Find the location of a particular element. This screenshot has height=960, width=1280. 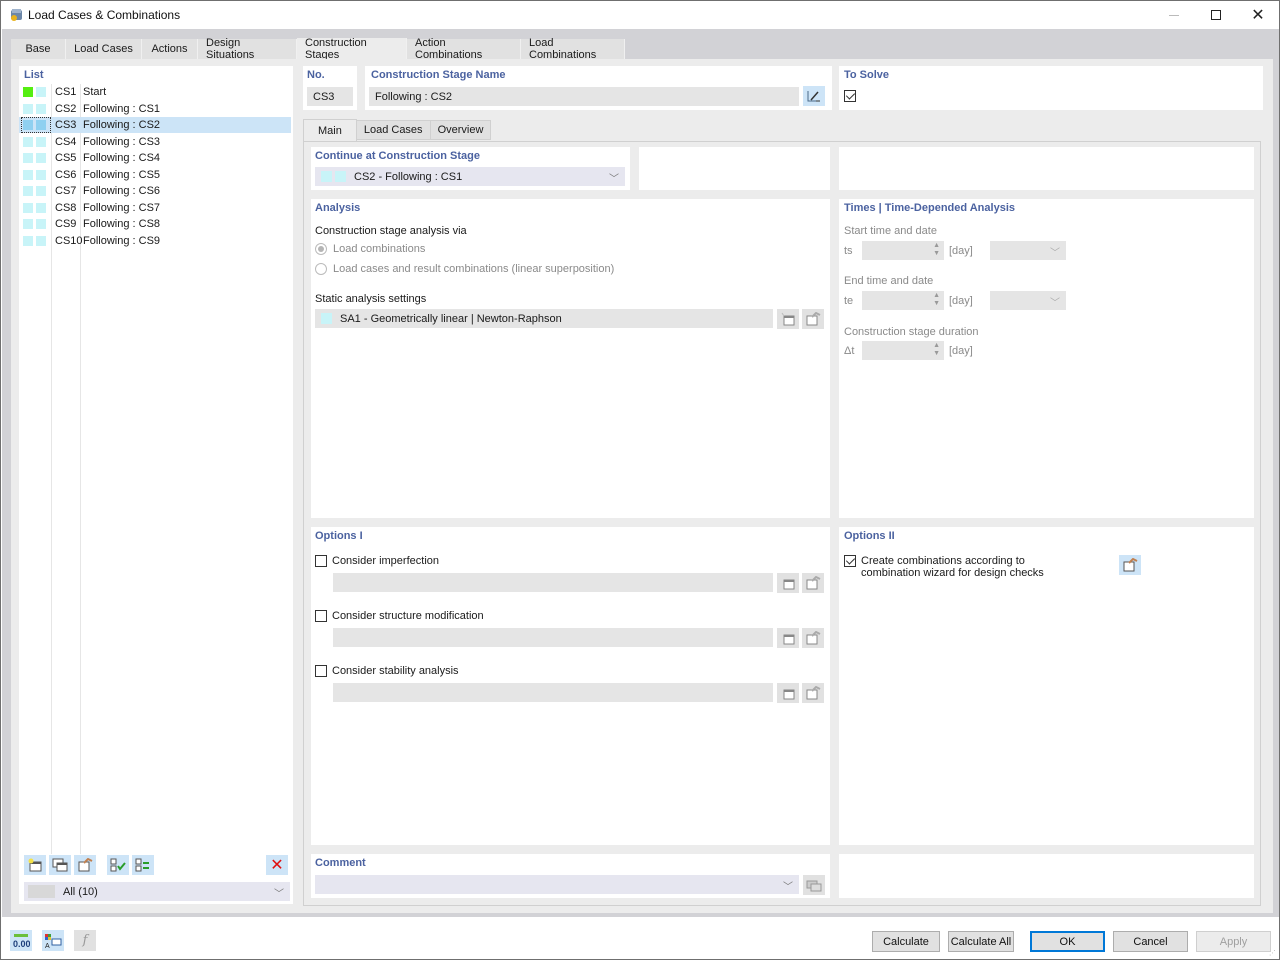

apply-button: Apply is located at coordinates (1233, 941).